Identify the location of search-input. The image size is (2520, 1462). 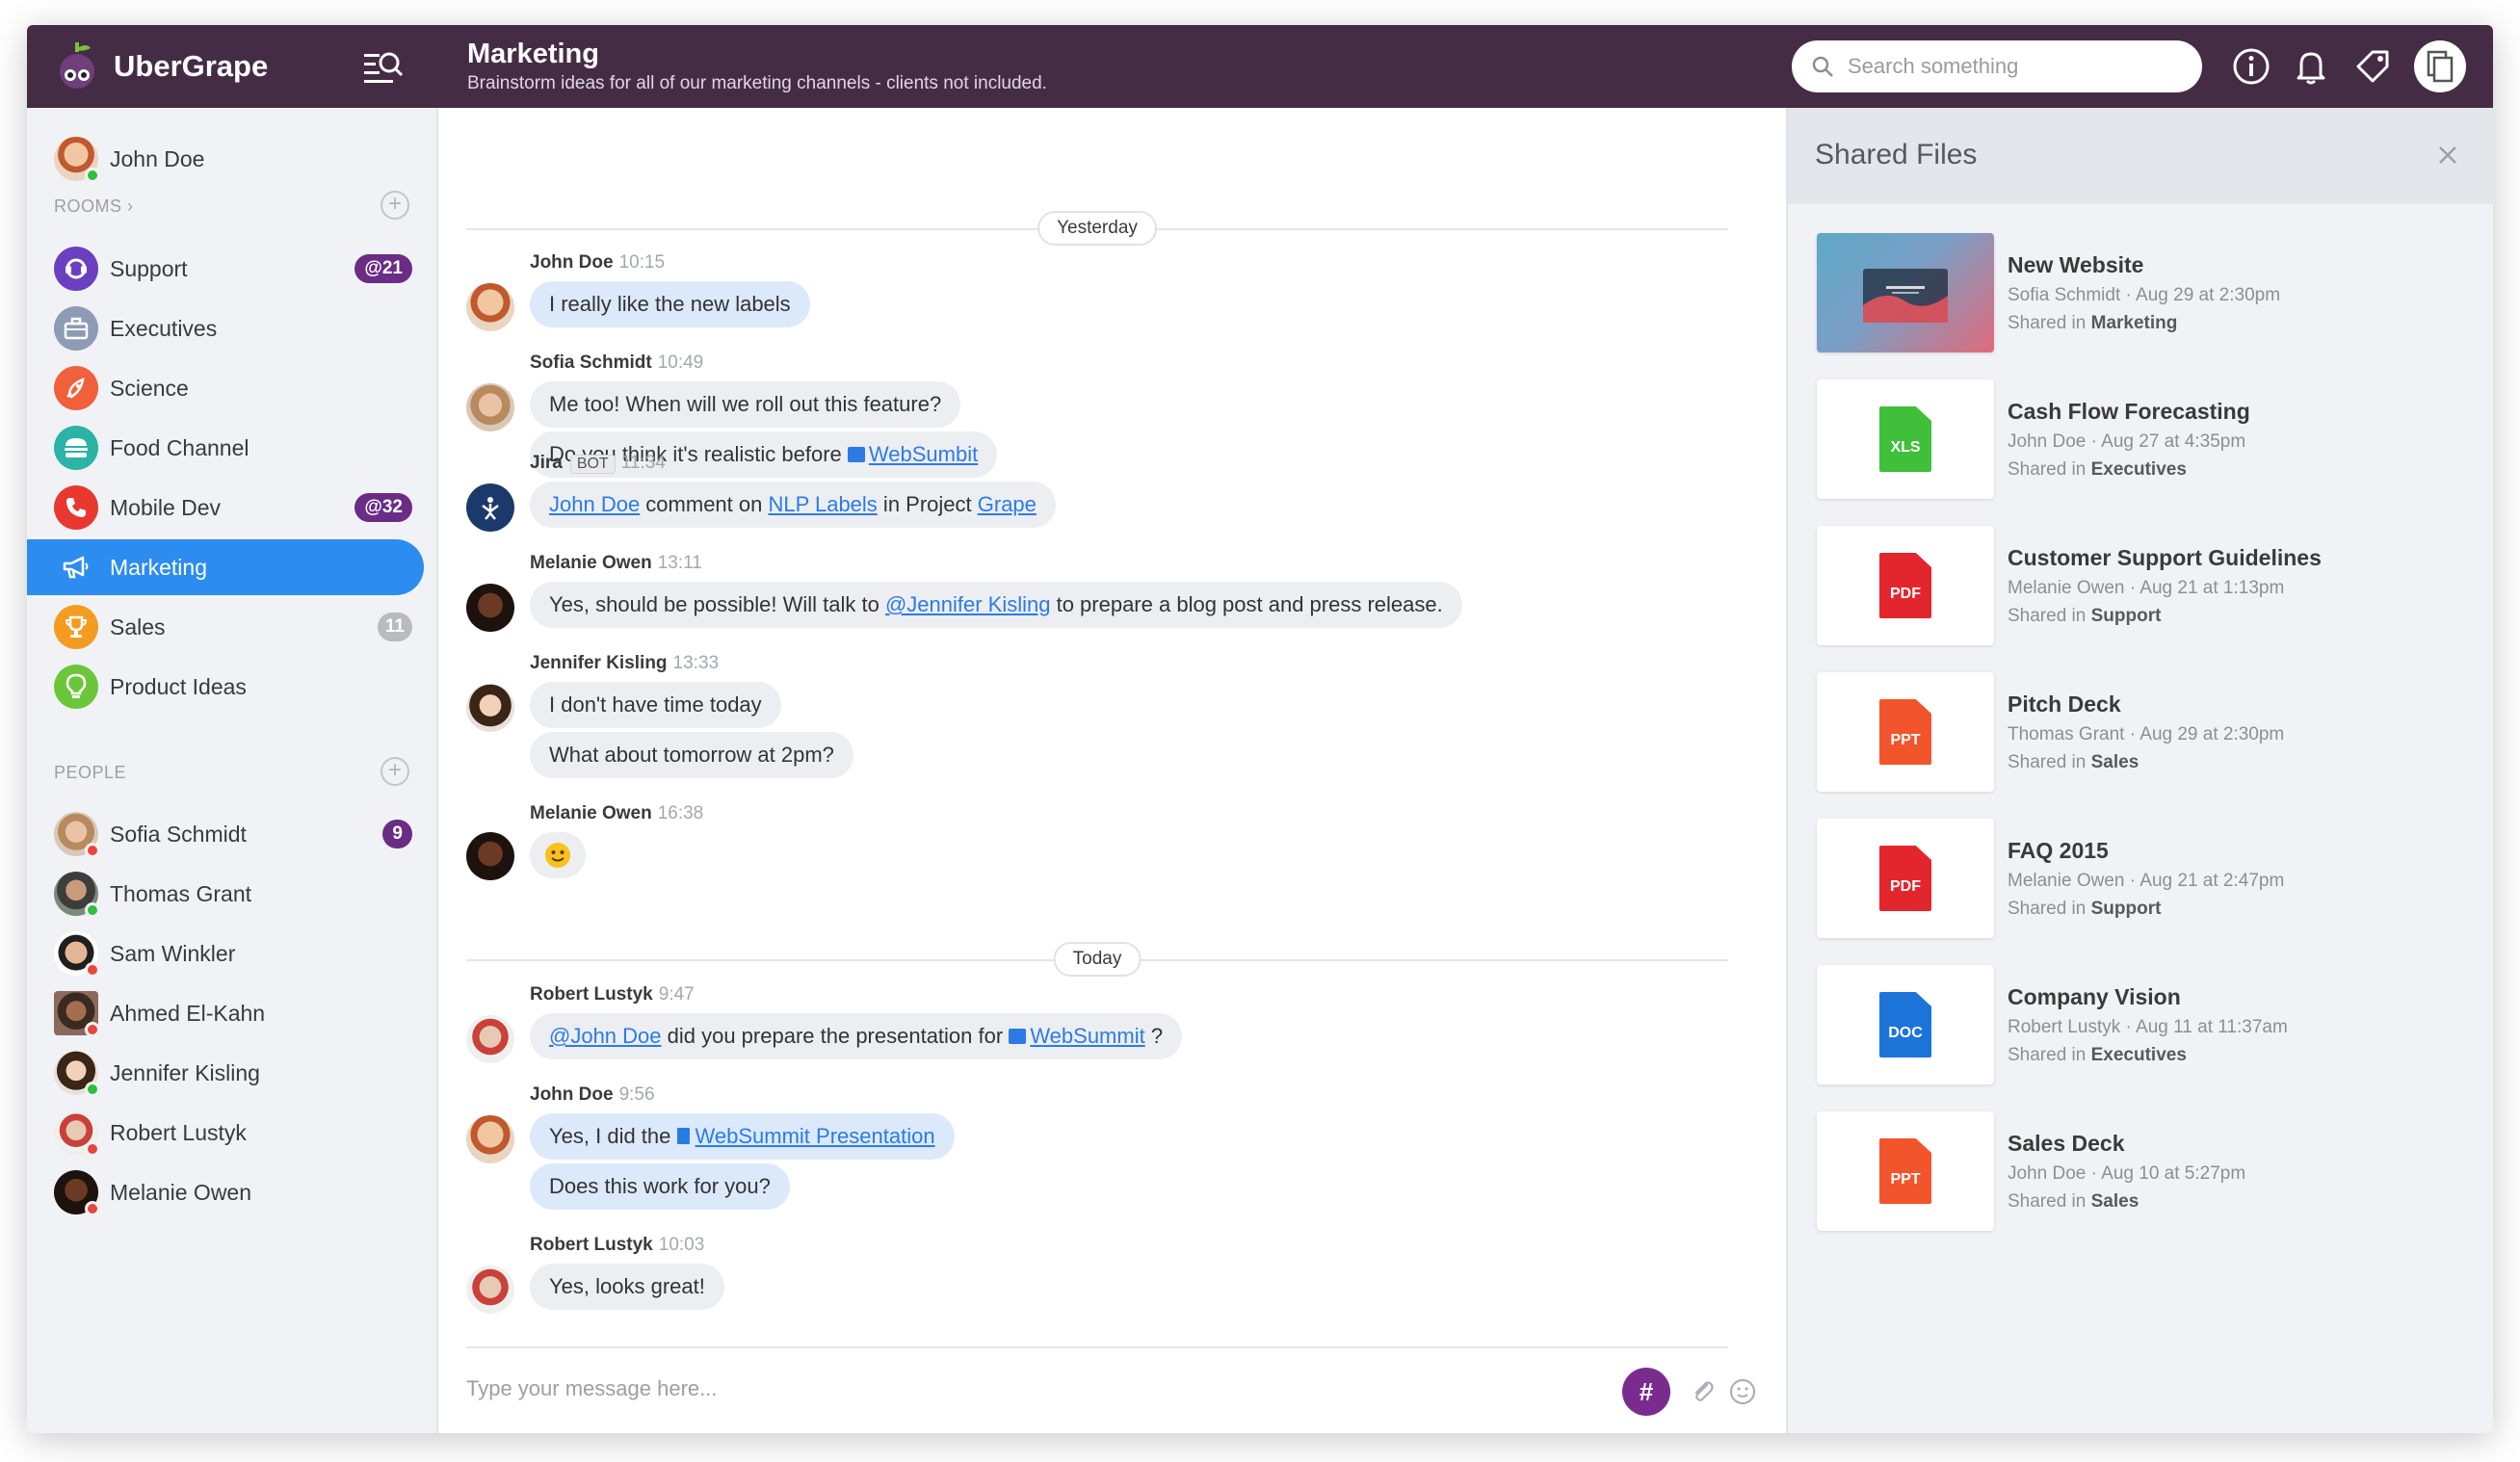
(2011, 67).